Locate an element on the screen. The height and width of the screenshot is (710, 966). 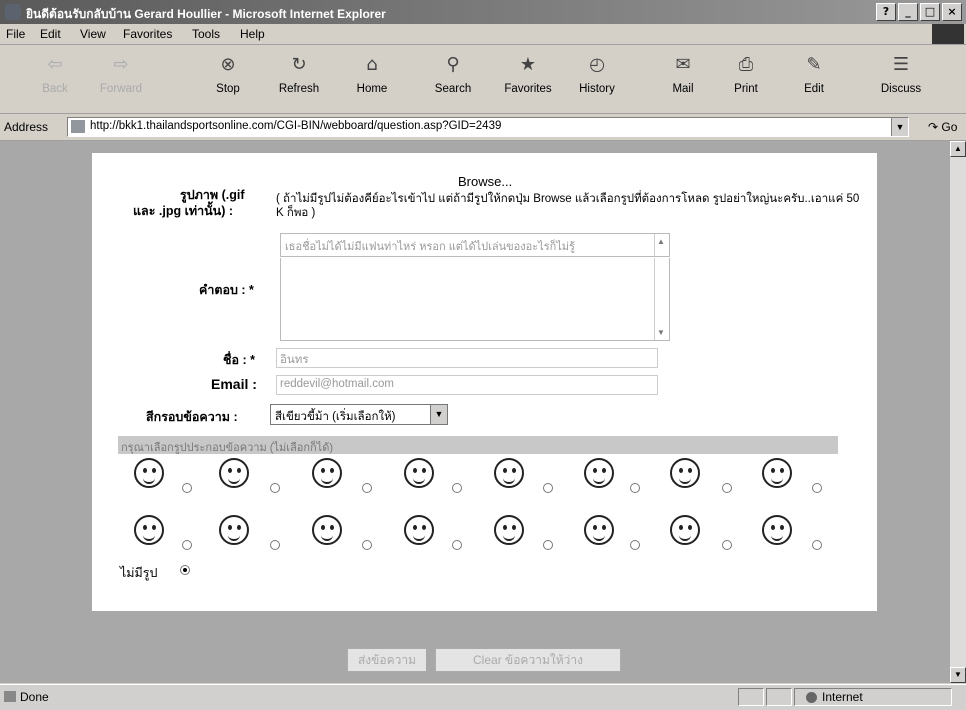
no-picture-label: ไม่มีรูป is located at coordinates (139, 573).